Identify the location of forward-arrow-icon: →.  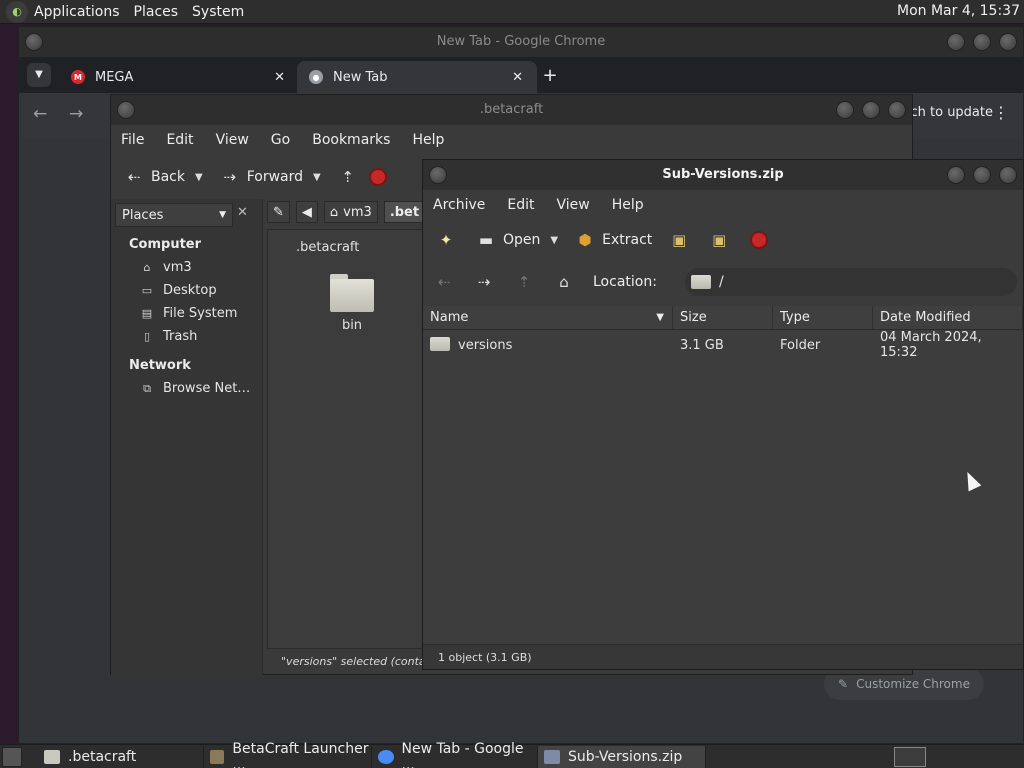
(76, 114).